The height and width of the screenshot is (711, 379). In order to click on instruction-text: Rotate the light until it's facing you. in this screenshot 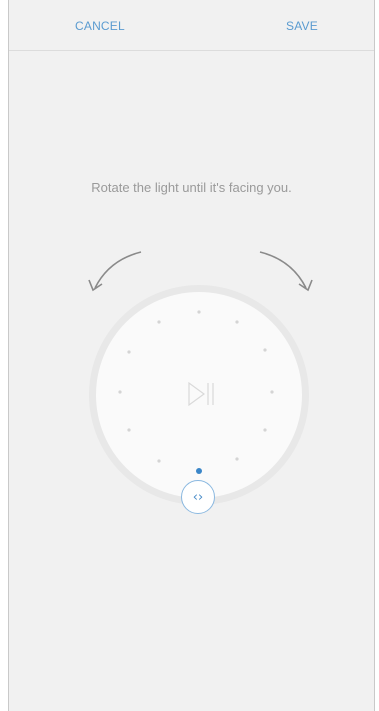, I will do `click(191, 187)`.